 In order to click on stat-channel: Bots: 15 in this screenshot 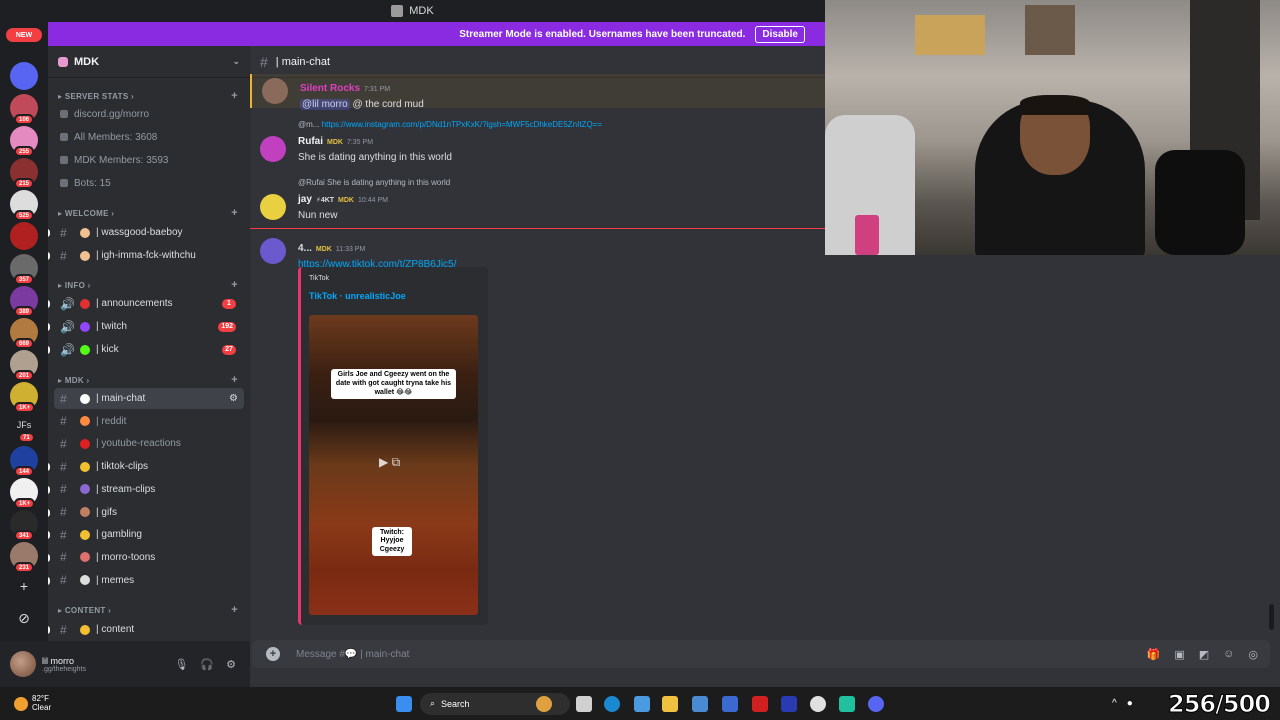, I will do `click(149, 183)`.